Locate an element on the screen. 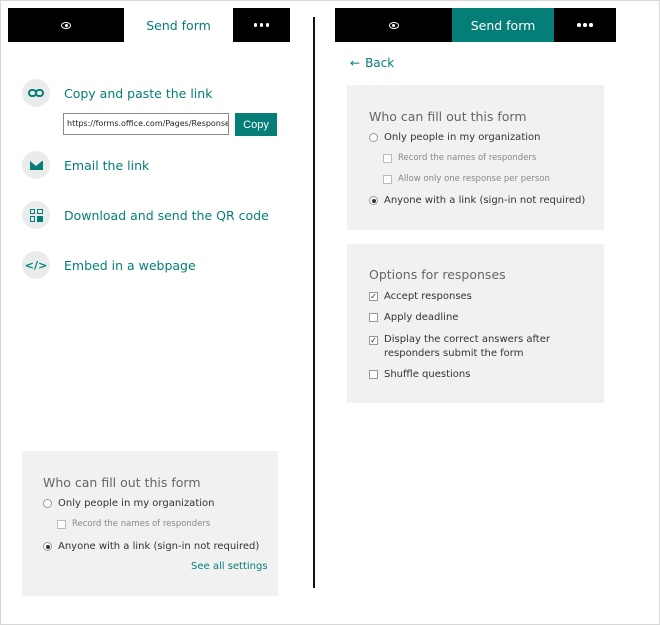 The width and height of the screenshot is (660, 625). who-title: Who can fill out this form is located at coordinates (448, 116).